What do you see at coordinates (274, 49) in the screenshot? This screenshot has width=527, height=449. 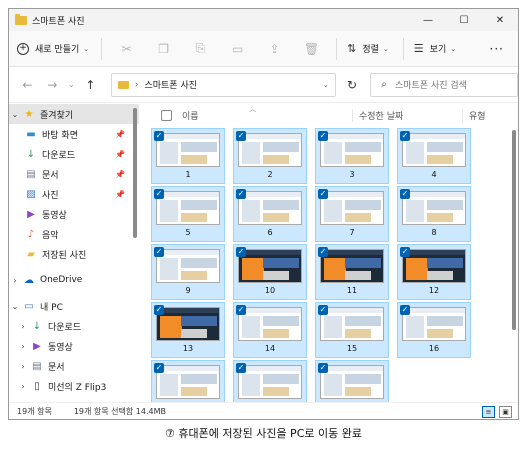 I see `share-icon: ⇪` at bounding box center [274, 49].